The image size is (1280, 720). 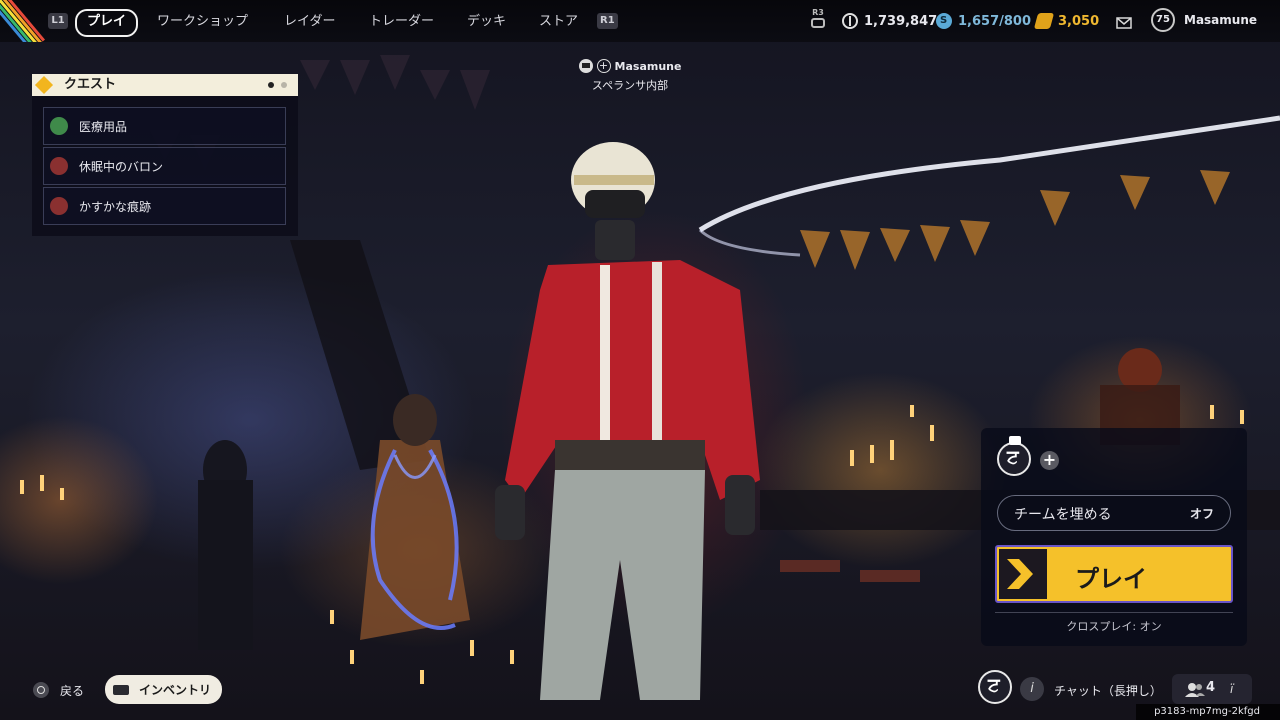 I want to click on quest-item: 休眠中のバロン, so click(x=164, y=166).